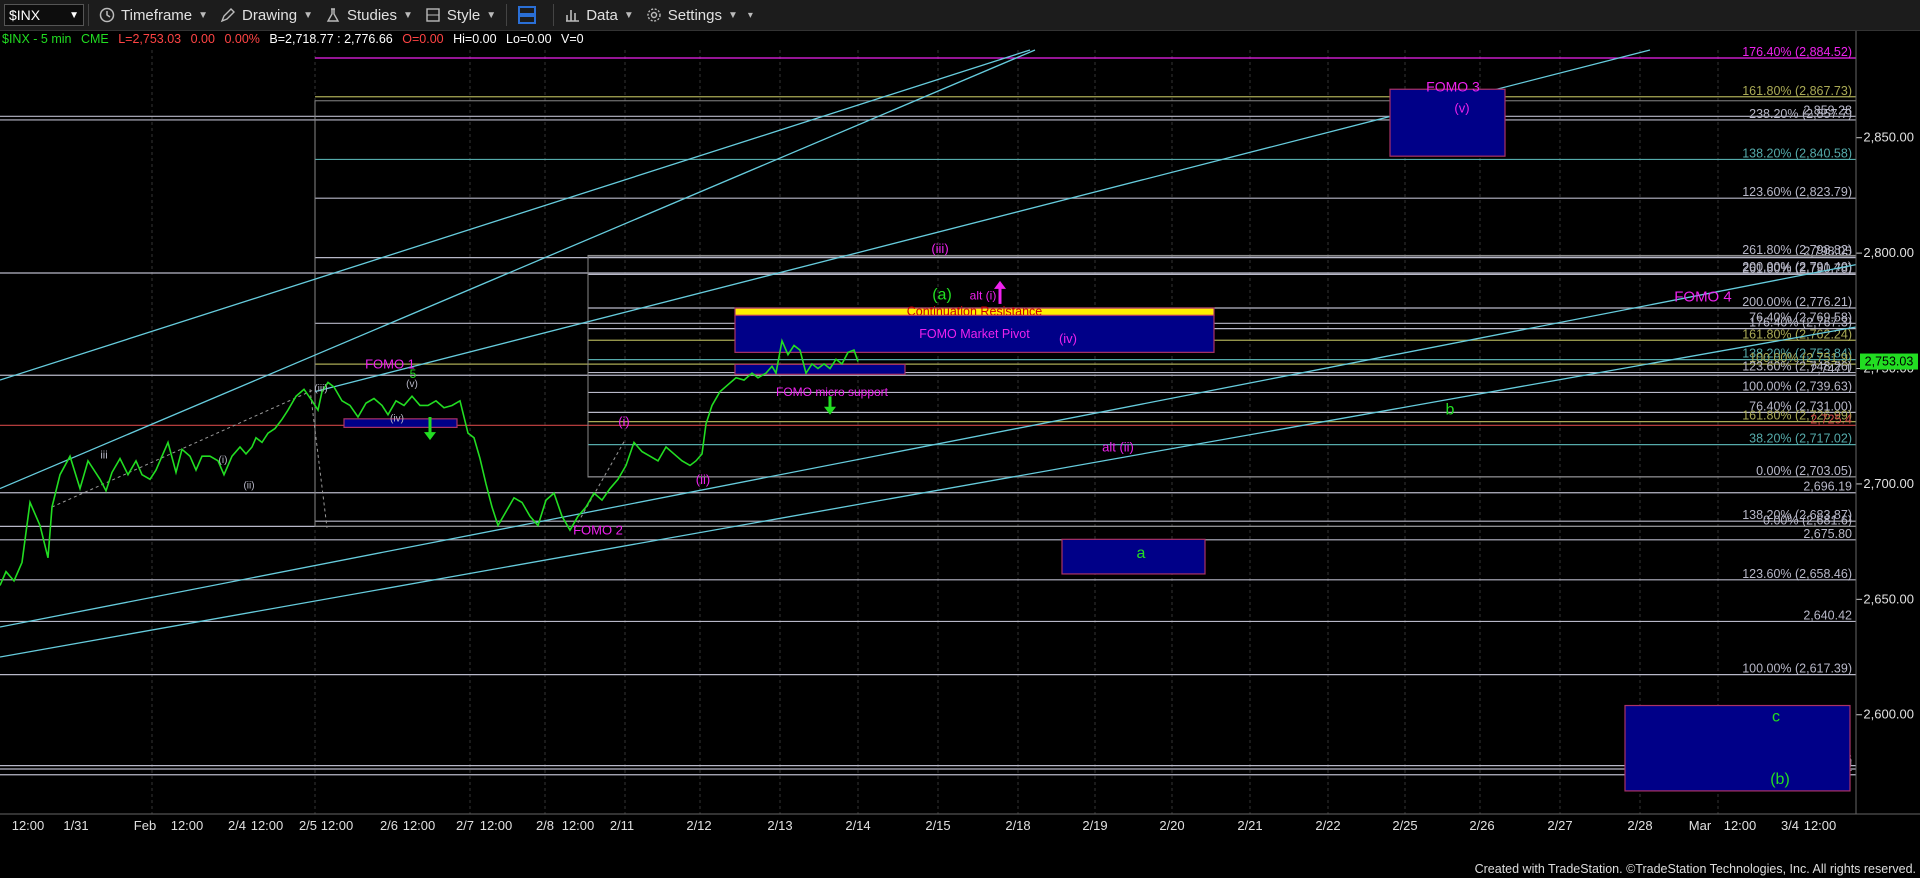 The width and height of the screenshot is (1920, 878). Describe the element at coordinates (1404, 825) in the screenshot. I see `x-axis-label: 2/25` at that location.